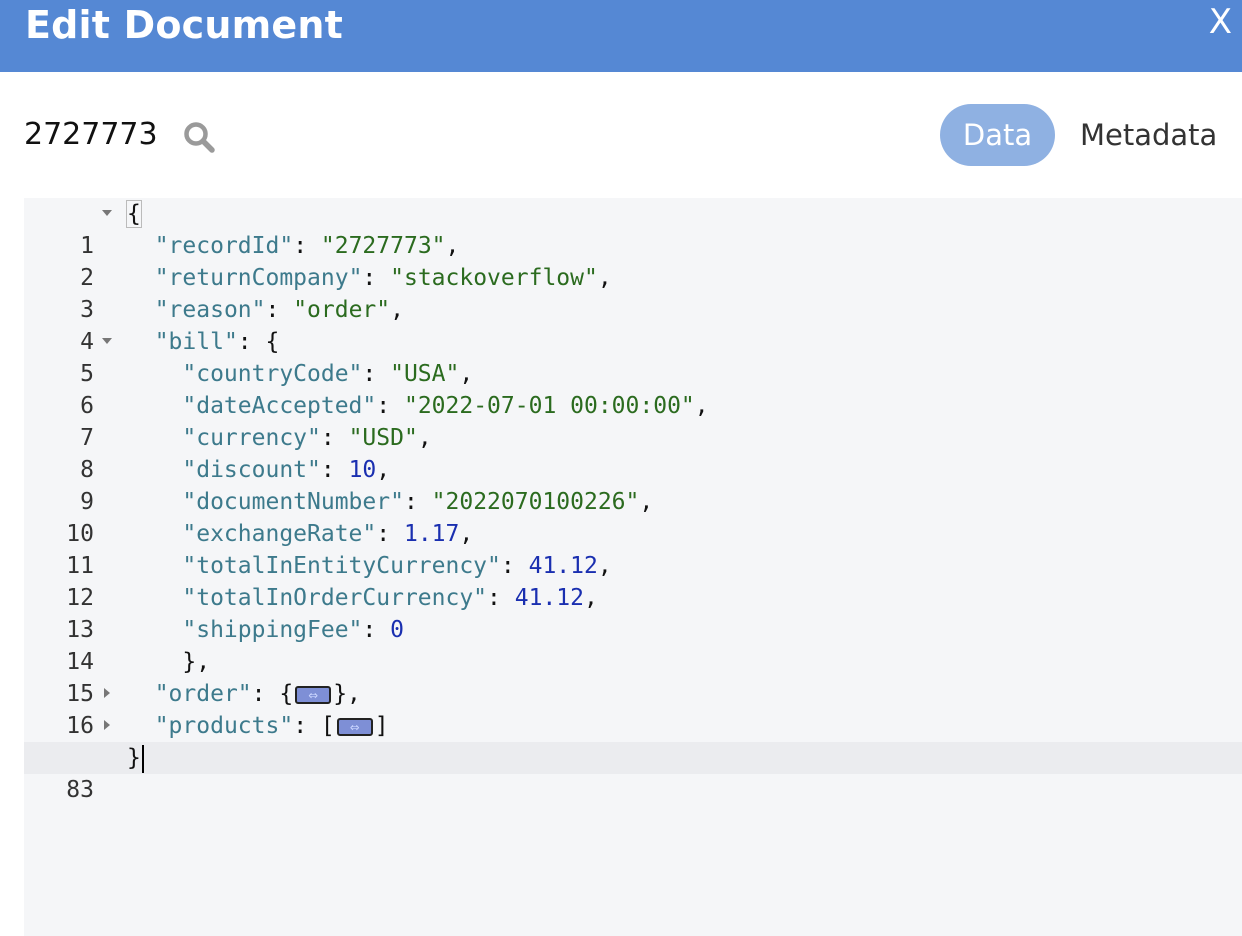 Image resolution: width=1242 pixels, height=936 pixels. Describe the element at coordinates (633, 741) in the screenshot. I see `editor-line: 21 "products": []` at that location.